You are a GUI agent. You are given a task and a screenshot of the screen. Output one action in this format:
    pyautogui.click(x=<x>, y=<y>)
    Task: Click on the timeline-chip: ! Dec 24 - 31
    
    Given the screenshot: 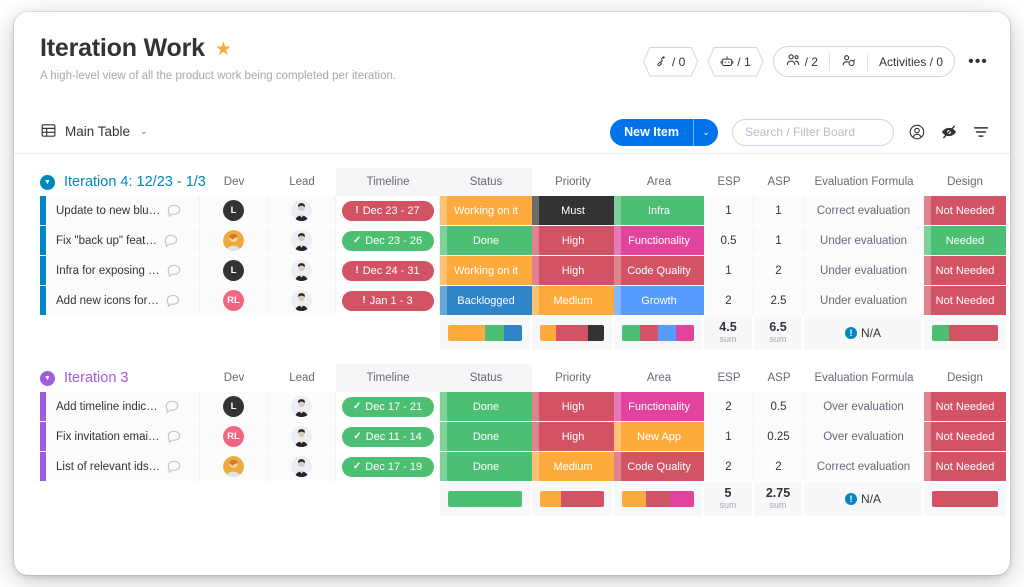 What is the action you would take?
    pyautogui.click(x=387, y=270)
    